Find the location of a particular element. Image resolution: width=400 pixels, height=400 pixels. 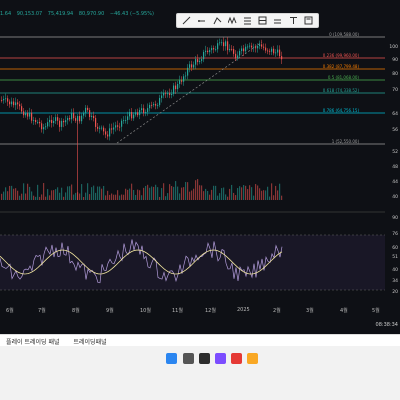

zigzag-icon is located at coordinates (232, 20).